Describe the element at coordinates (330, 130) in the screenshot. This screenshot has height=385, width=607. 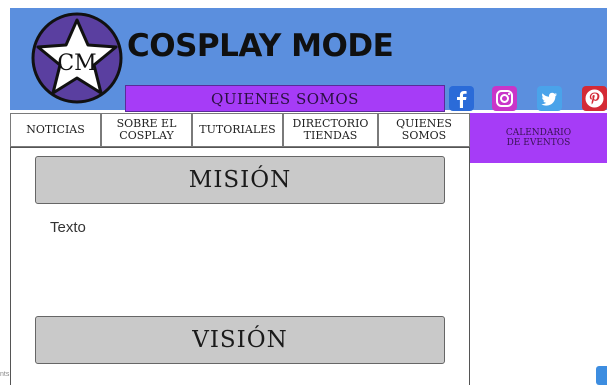
I see `nav-directorio-tiendas: DIRECTORIO TIENDAS` at that location.